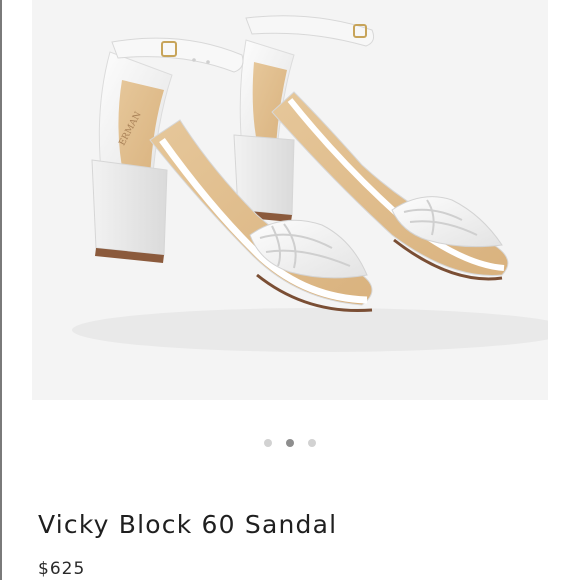 The width and height of the screenshot is (580, 580). Describe the element at coordinates (1, 290) in the screenshot. I see `left-edge-rule` at that location.